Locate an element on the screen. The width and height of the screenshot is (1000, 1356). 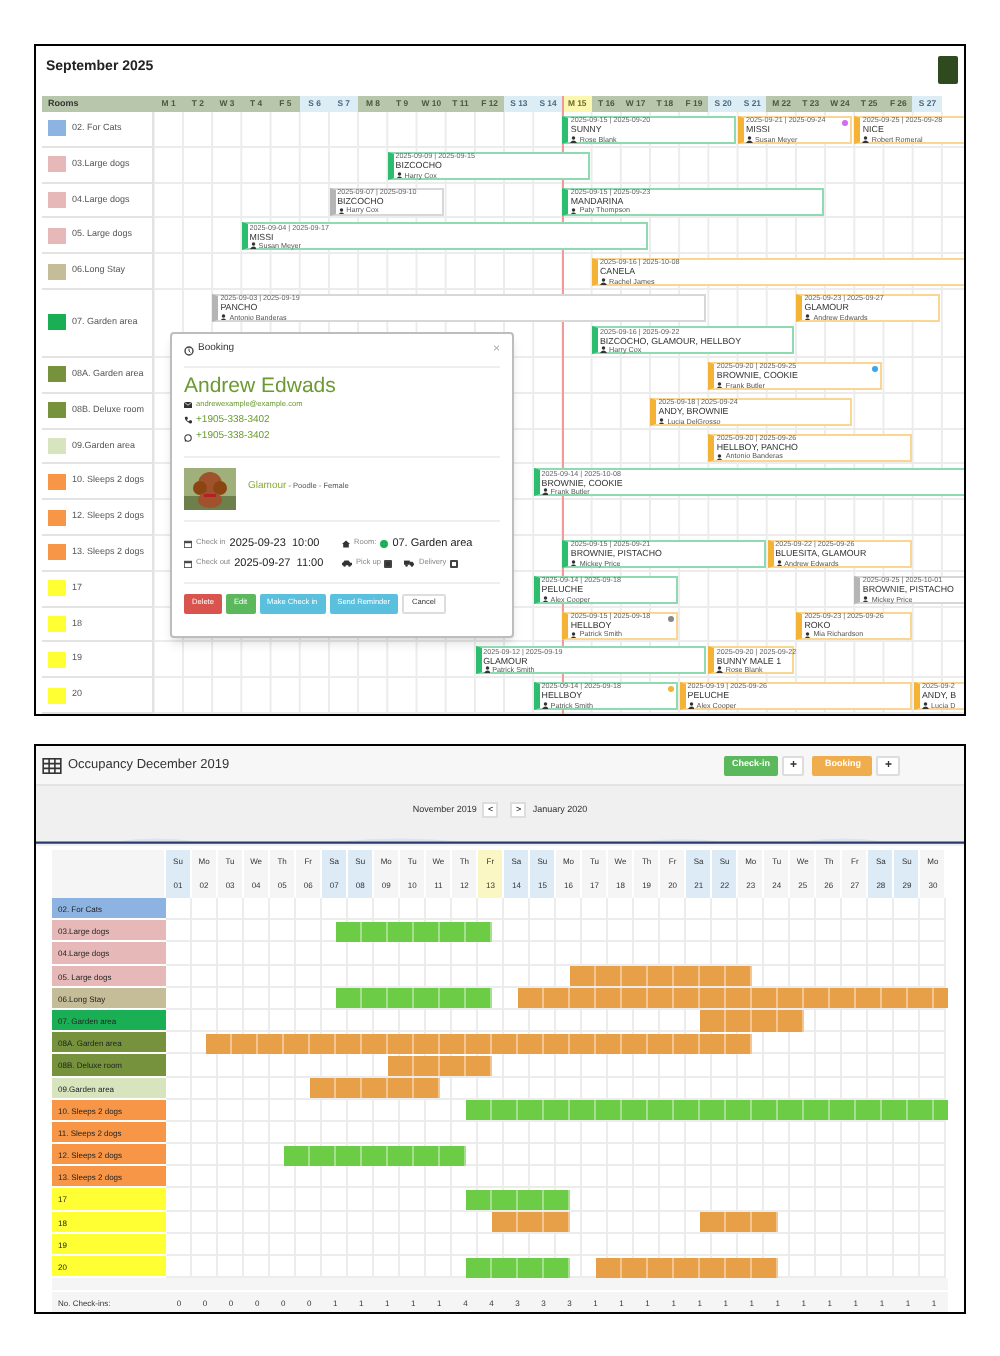
client-name: Andrew Edwads is located at coordinates (261, 386).